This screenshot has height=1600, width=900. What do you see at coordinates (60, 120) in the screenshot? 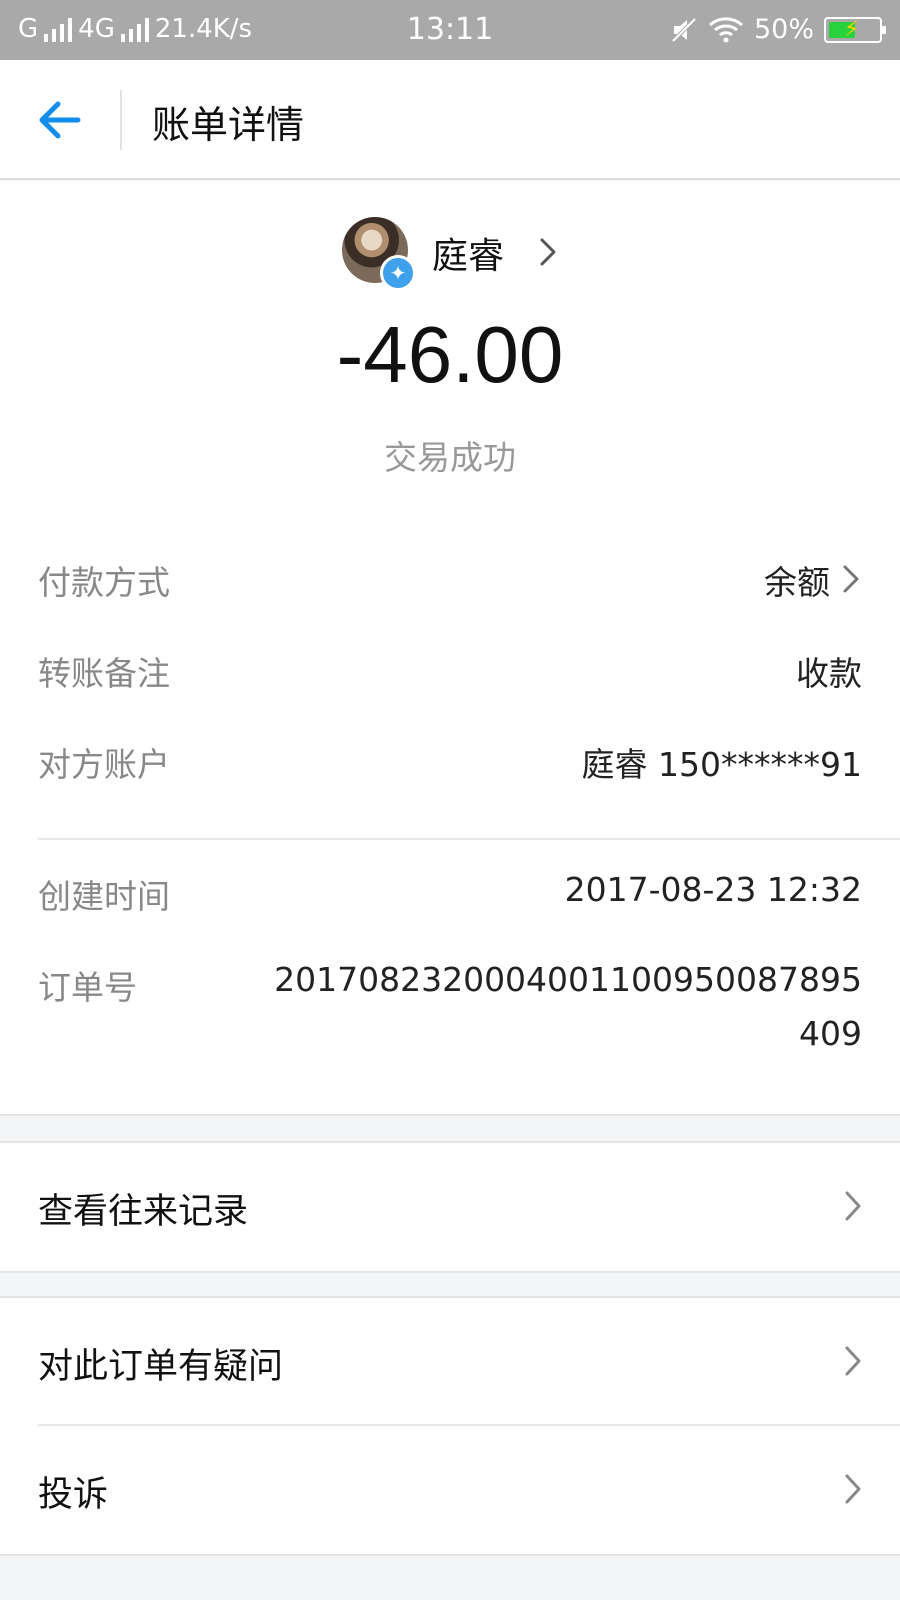
I see `back-arrow-icon` at bounding box center [60, 120].